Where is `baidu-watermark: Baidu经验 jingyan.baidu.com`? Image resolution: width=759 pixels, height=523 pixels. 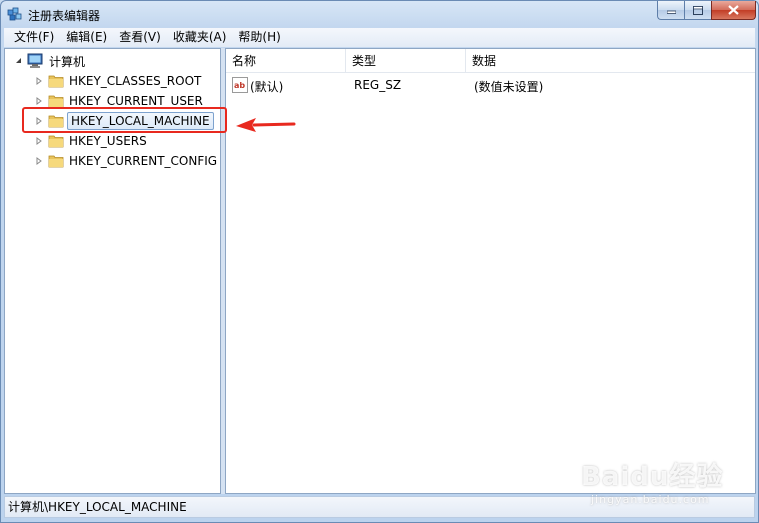
baidu-watermark: Baidu经验 jingyan.baidu.com is located at coordinates (652, 481).